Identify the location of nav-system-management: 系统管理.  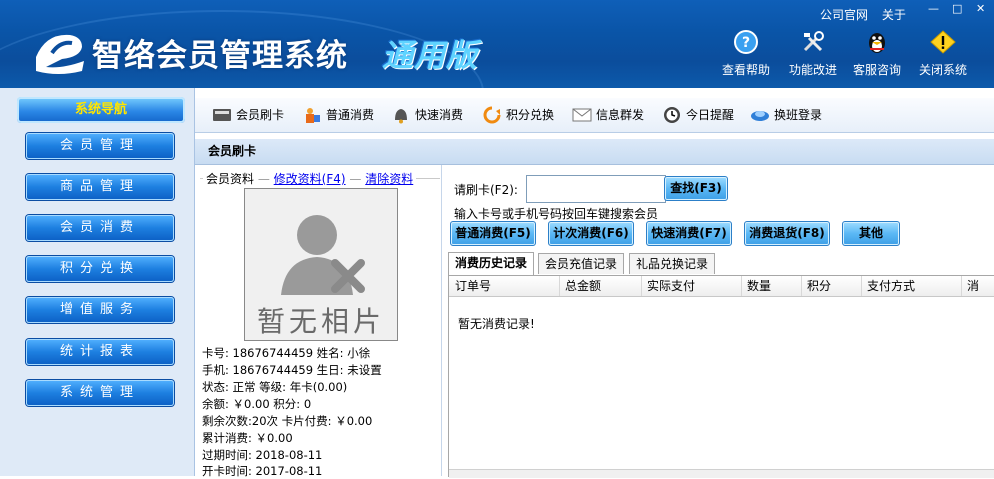
(100, 393).